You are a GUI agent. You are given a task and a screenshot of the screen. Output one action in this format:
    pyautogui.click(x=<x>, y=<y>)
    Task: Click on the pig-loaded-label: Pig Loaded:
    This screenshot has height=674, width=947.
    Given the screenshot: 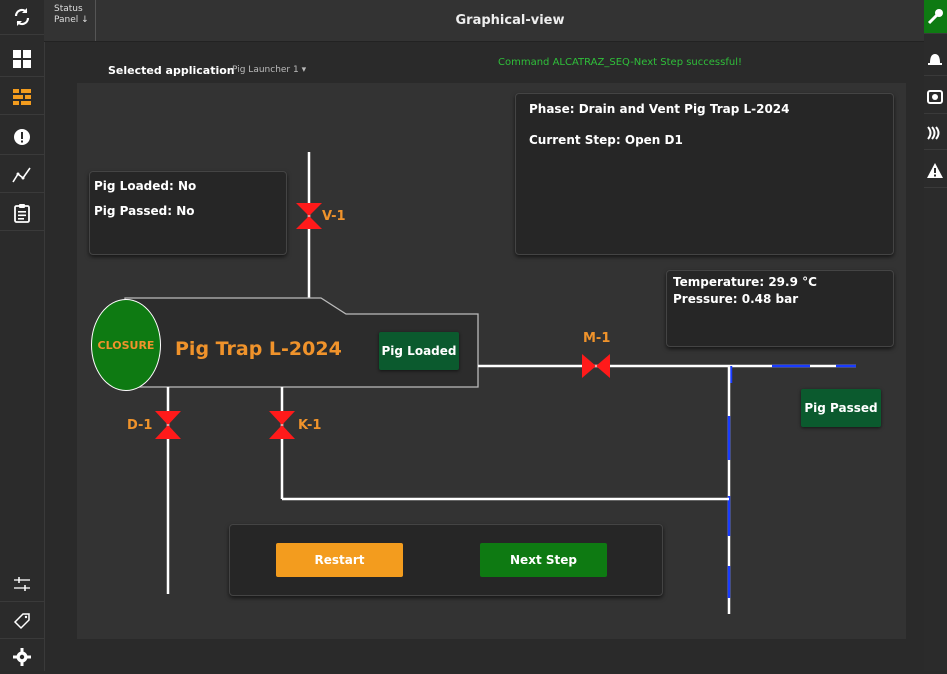 What is the action you would take?
    pyautogui.click(x=134, y=186)
    